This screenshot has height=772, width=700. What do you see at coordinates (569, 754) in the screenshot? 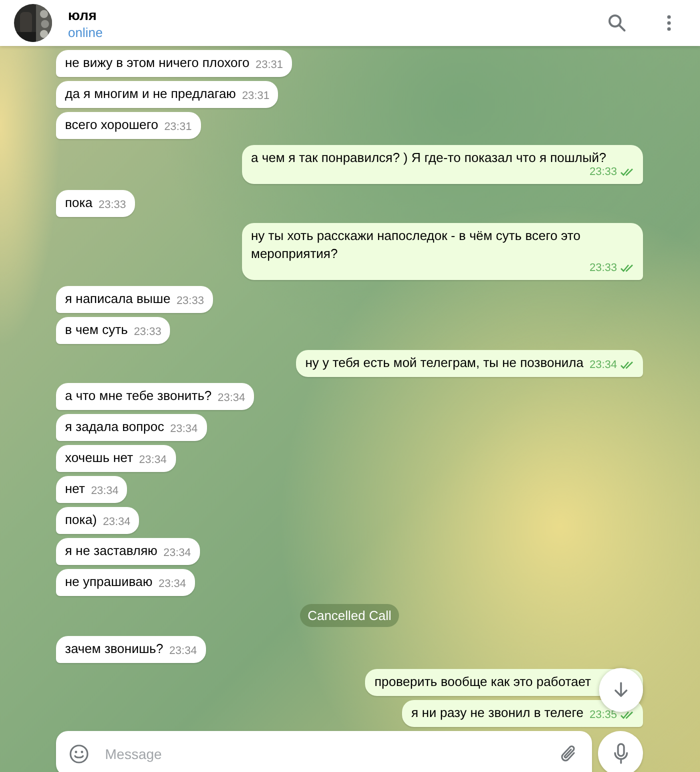
I see `attach-icon` at bounding box center [569, 754].